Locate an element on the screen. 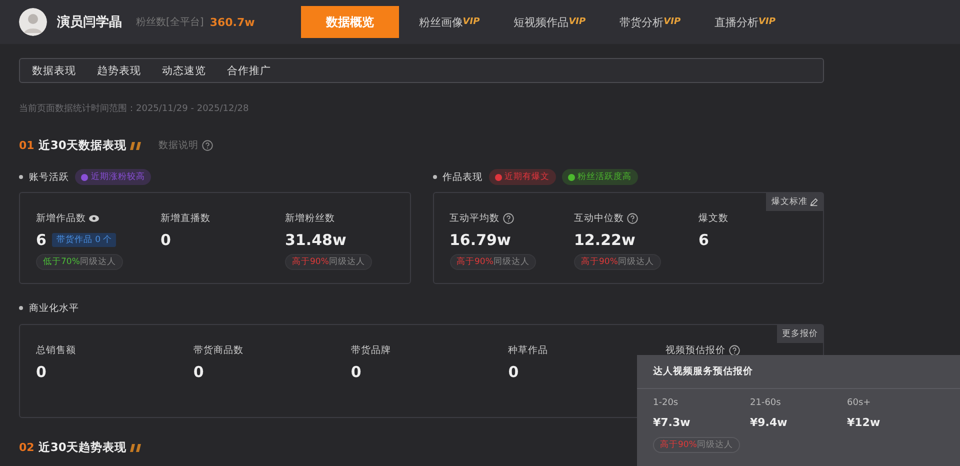 This screenshot has width=960, height=466. nav-tab: 粉丝画像VIP is located at coordinates (449, 22).